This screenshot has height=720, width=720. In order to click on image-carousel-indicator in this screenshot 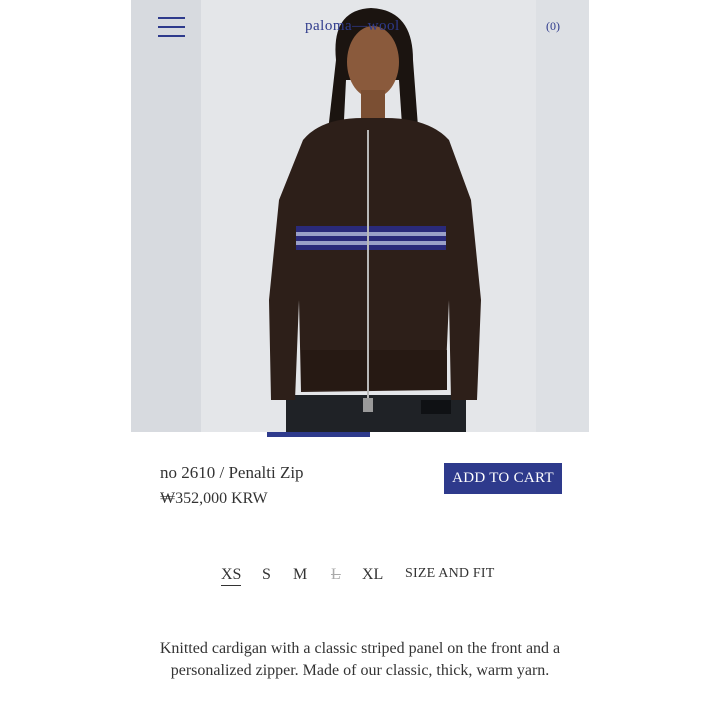, I will do `click(318, 434)`.